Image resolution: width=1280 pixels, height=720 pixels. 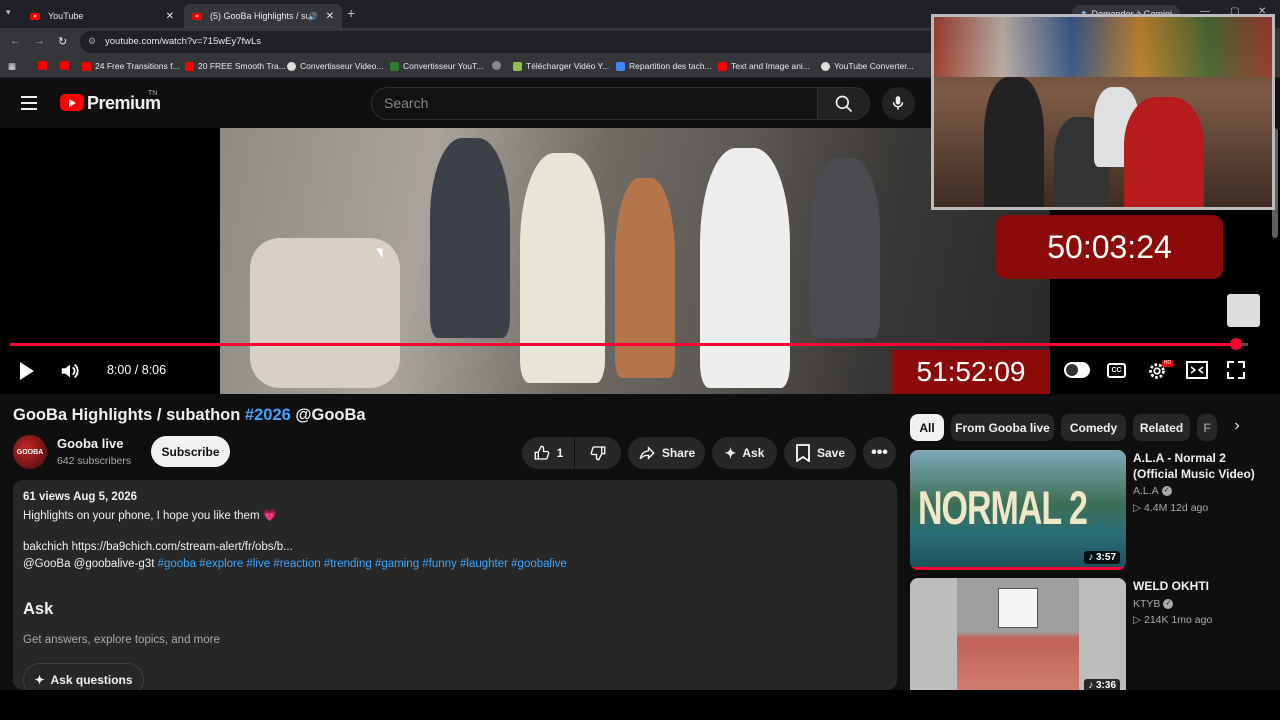 What do you see at coordinates (971, 372) in the screenshot?
I see `subathon-timer-bottom: 51:52:09` at bounding box center [971, 372].